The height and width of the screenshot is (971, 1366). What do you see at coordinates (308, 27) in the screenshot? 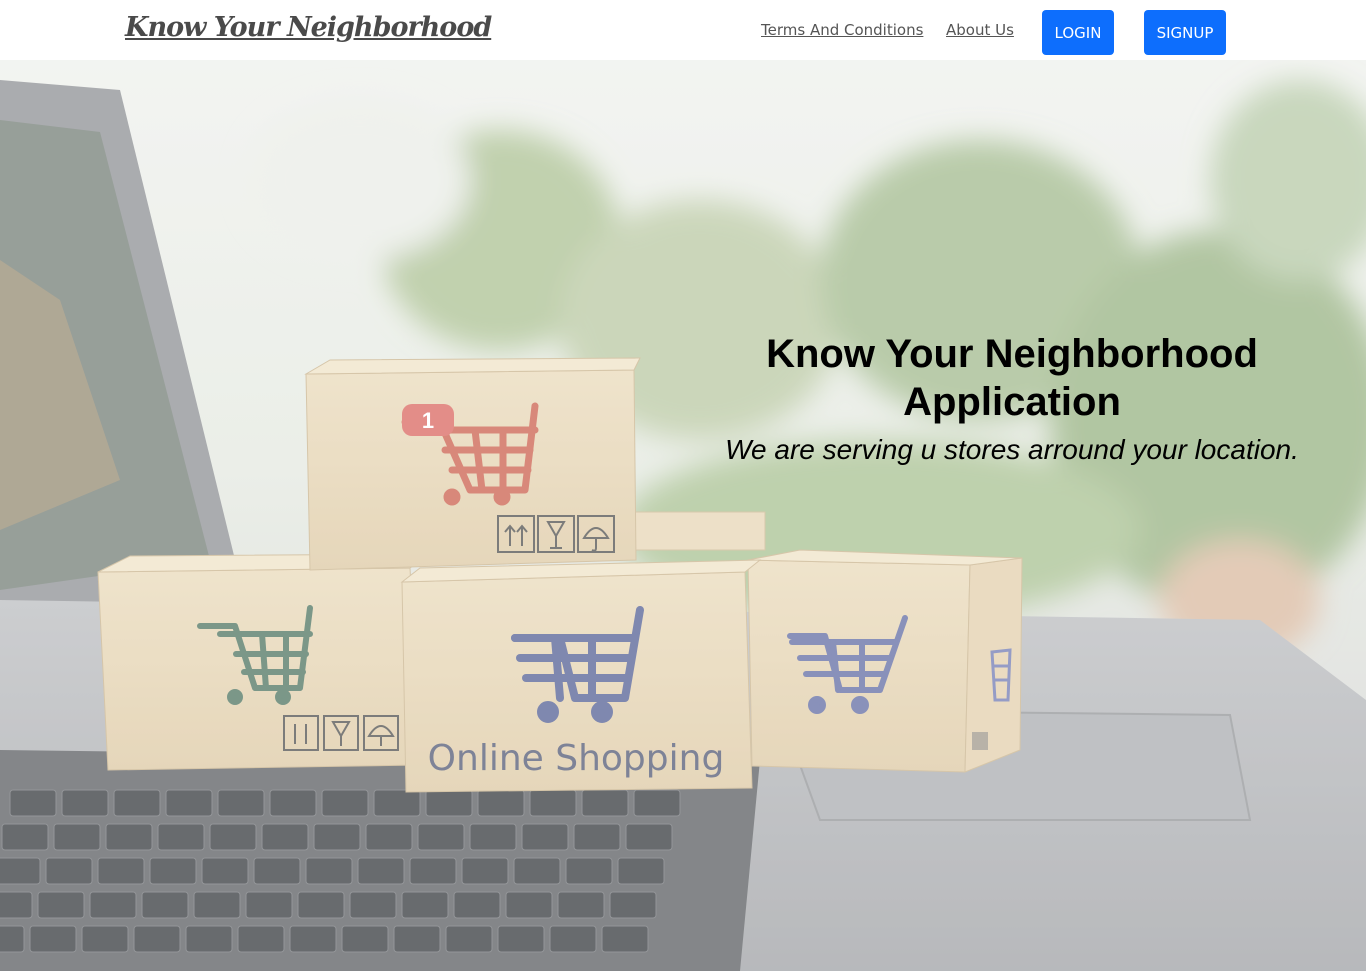
I see `brand-logo: Know Your Neighborhood` at bounding box center [308, 27].